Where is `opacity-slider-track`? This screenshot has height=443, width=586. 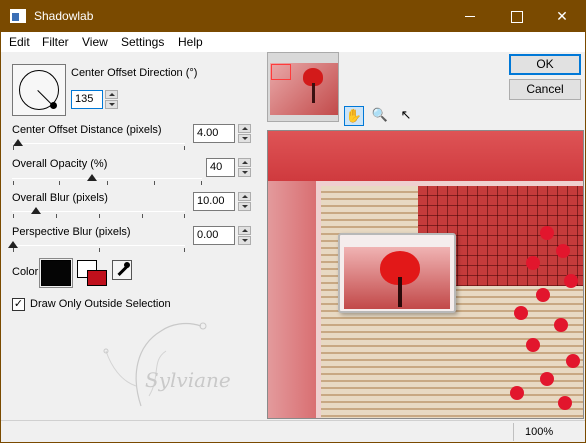
opacity-slider-track is located at coordinates (107, 178).